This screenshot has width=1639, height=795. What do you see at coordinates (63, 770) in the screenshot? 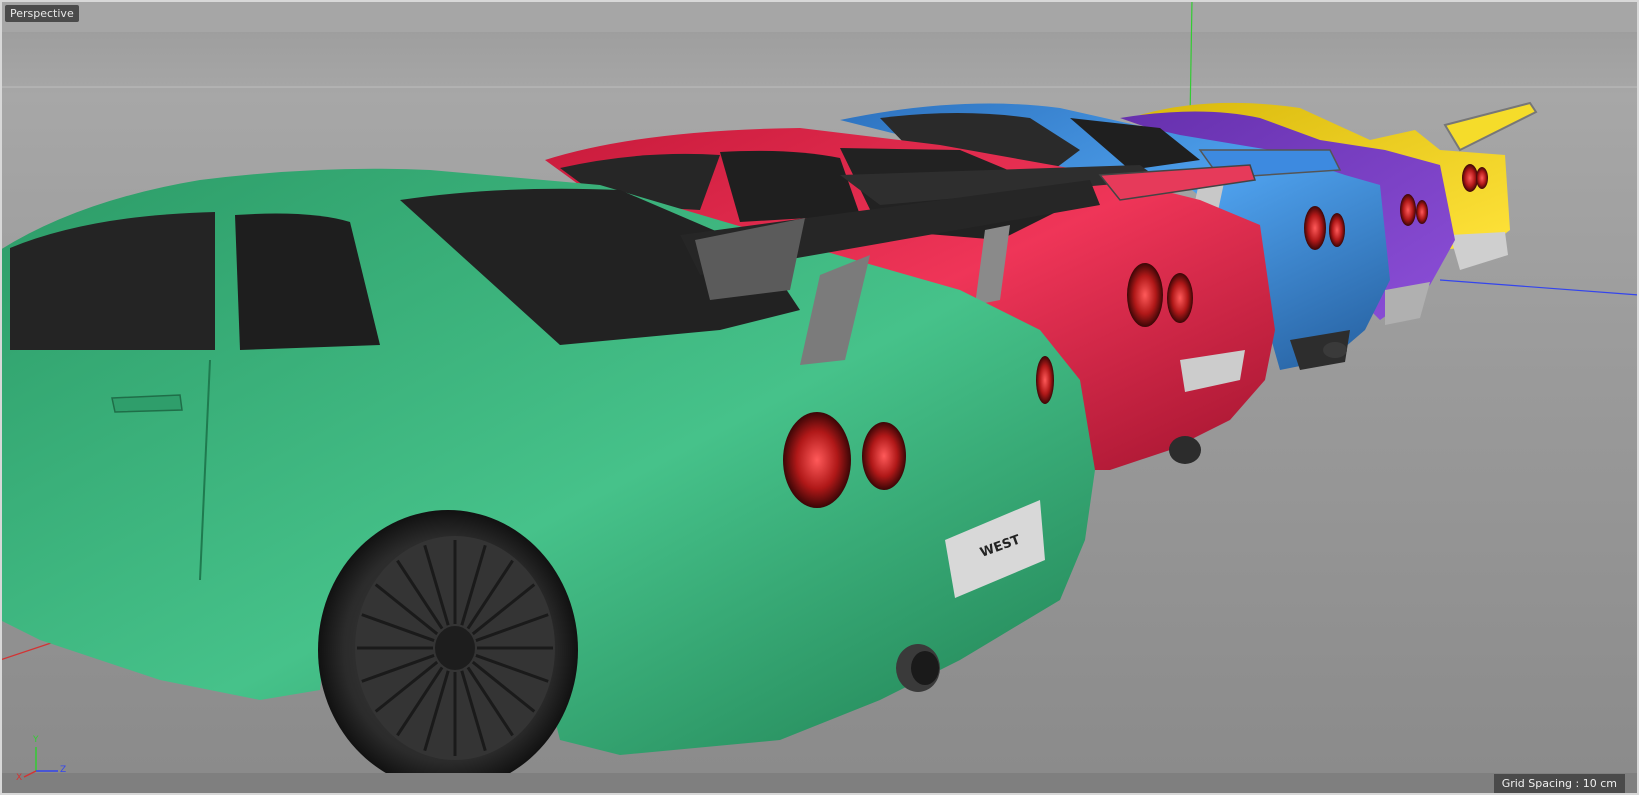
I see `z-axis-label: Z` at bounding box center [63, 770].